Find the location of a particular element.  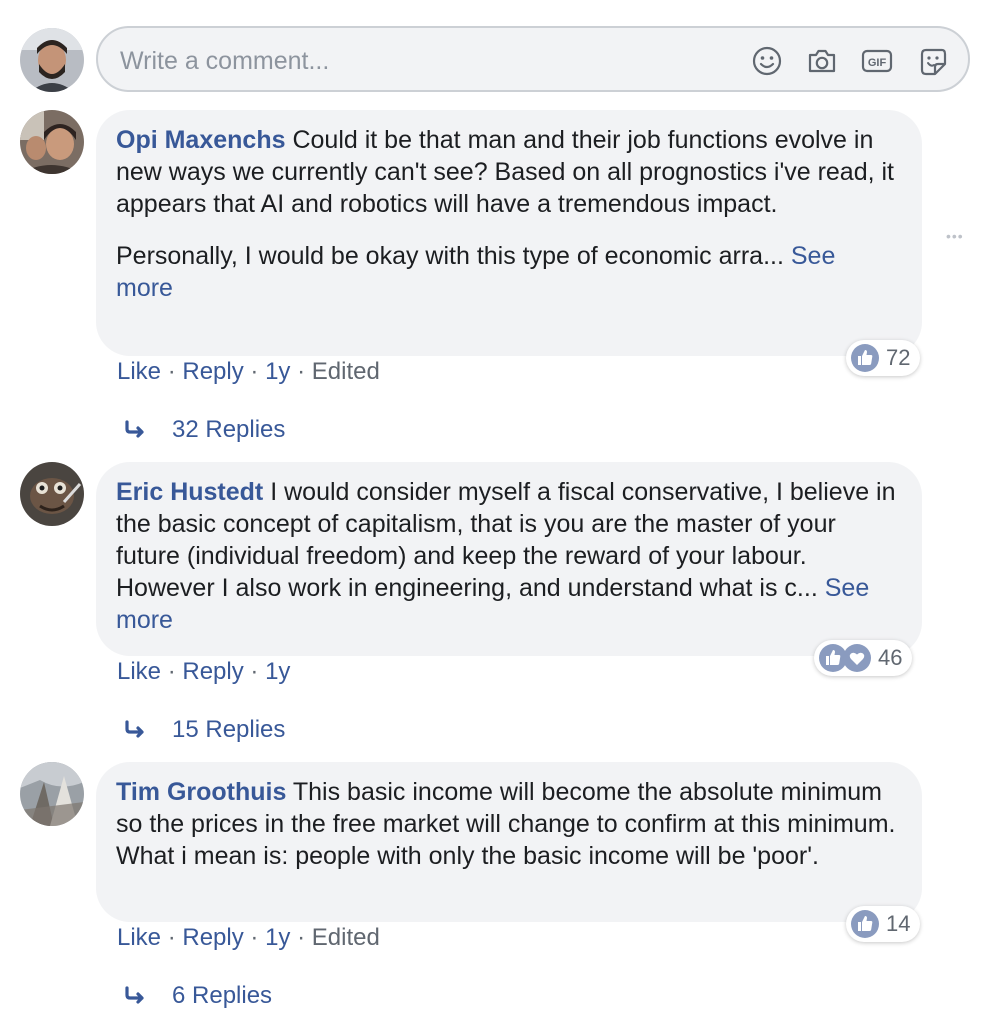

replies-count-label: 32 Replies is located at coordinates (228, 430).